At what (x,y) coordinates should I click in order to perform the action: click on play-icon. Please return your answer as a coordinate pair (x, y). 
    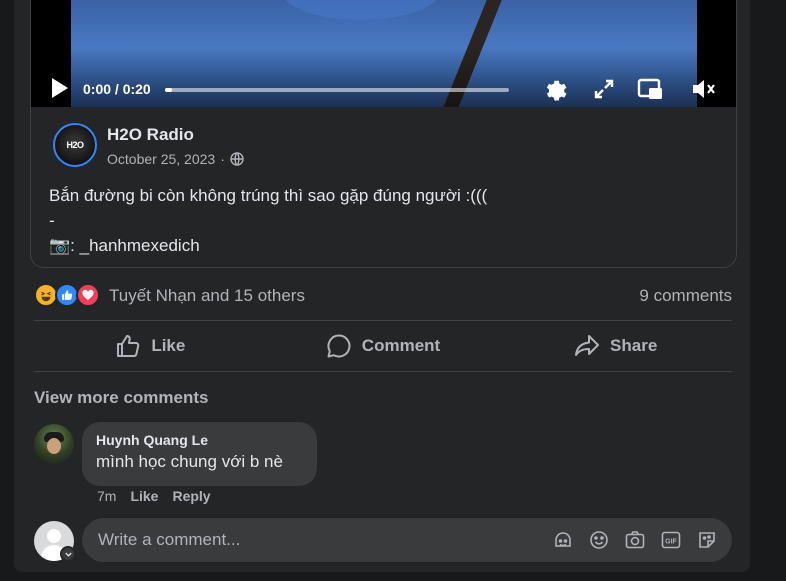
    Looking at the image, I should click on (59, 88).